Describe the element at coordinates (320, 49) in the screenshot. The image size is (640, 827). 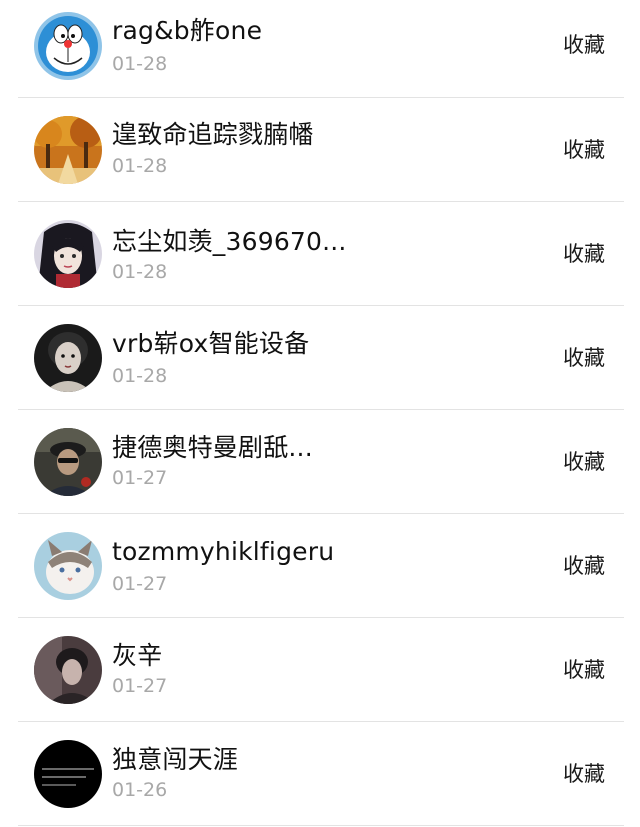
I see `list-item: rag&b舴one 01-28 收藏` at that location.